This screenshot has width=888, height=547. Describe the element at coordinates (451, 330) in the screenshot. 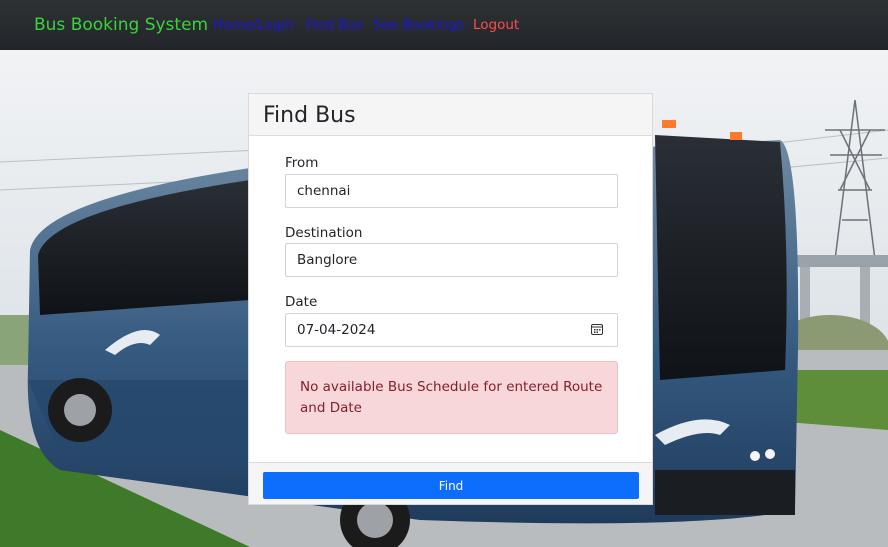

I see `date-input` at that location.